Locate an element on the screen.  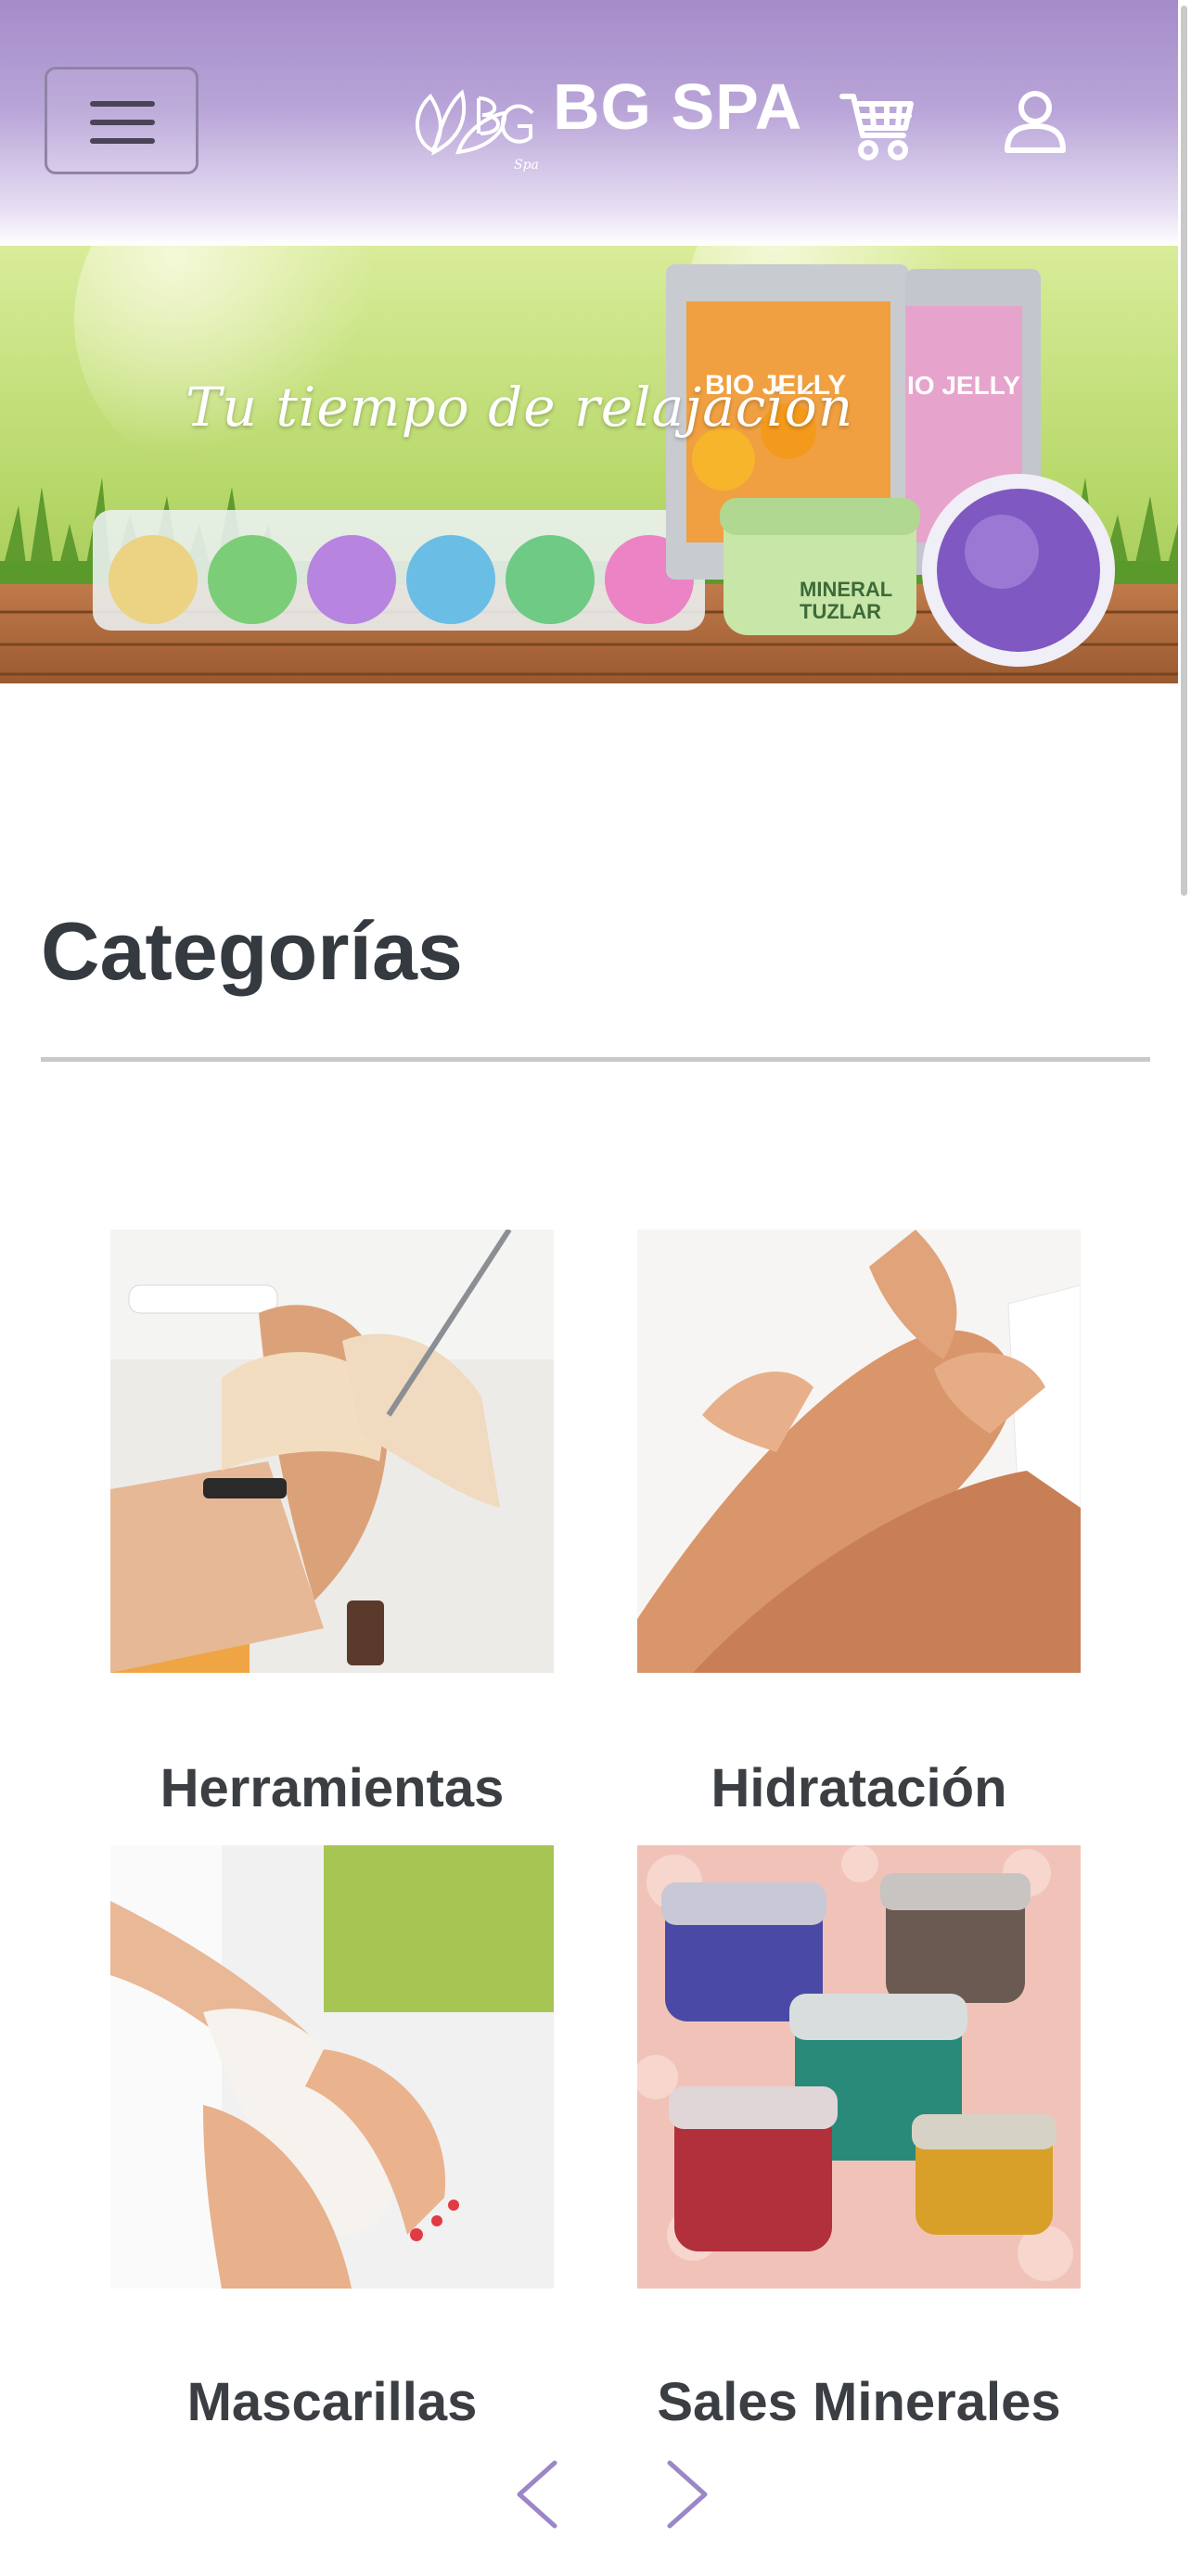
pedicure-tools-photo is located at coordinates (332, 1451).